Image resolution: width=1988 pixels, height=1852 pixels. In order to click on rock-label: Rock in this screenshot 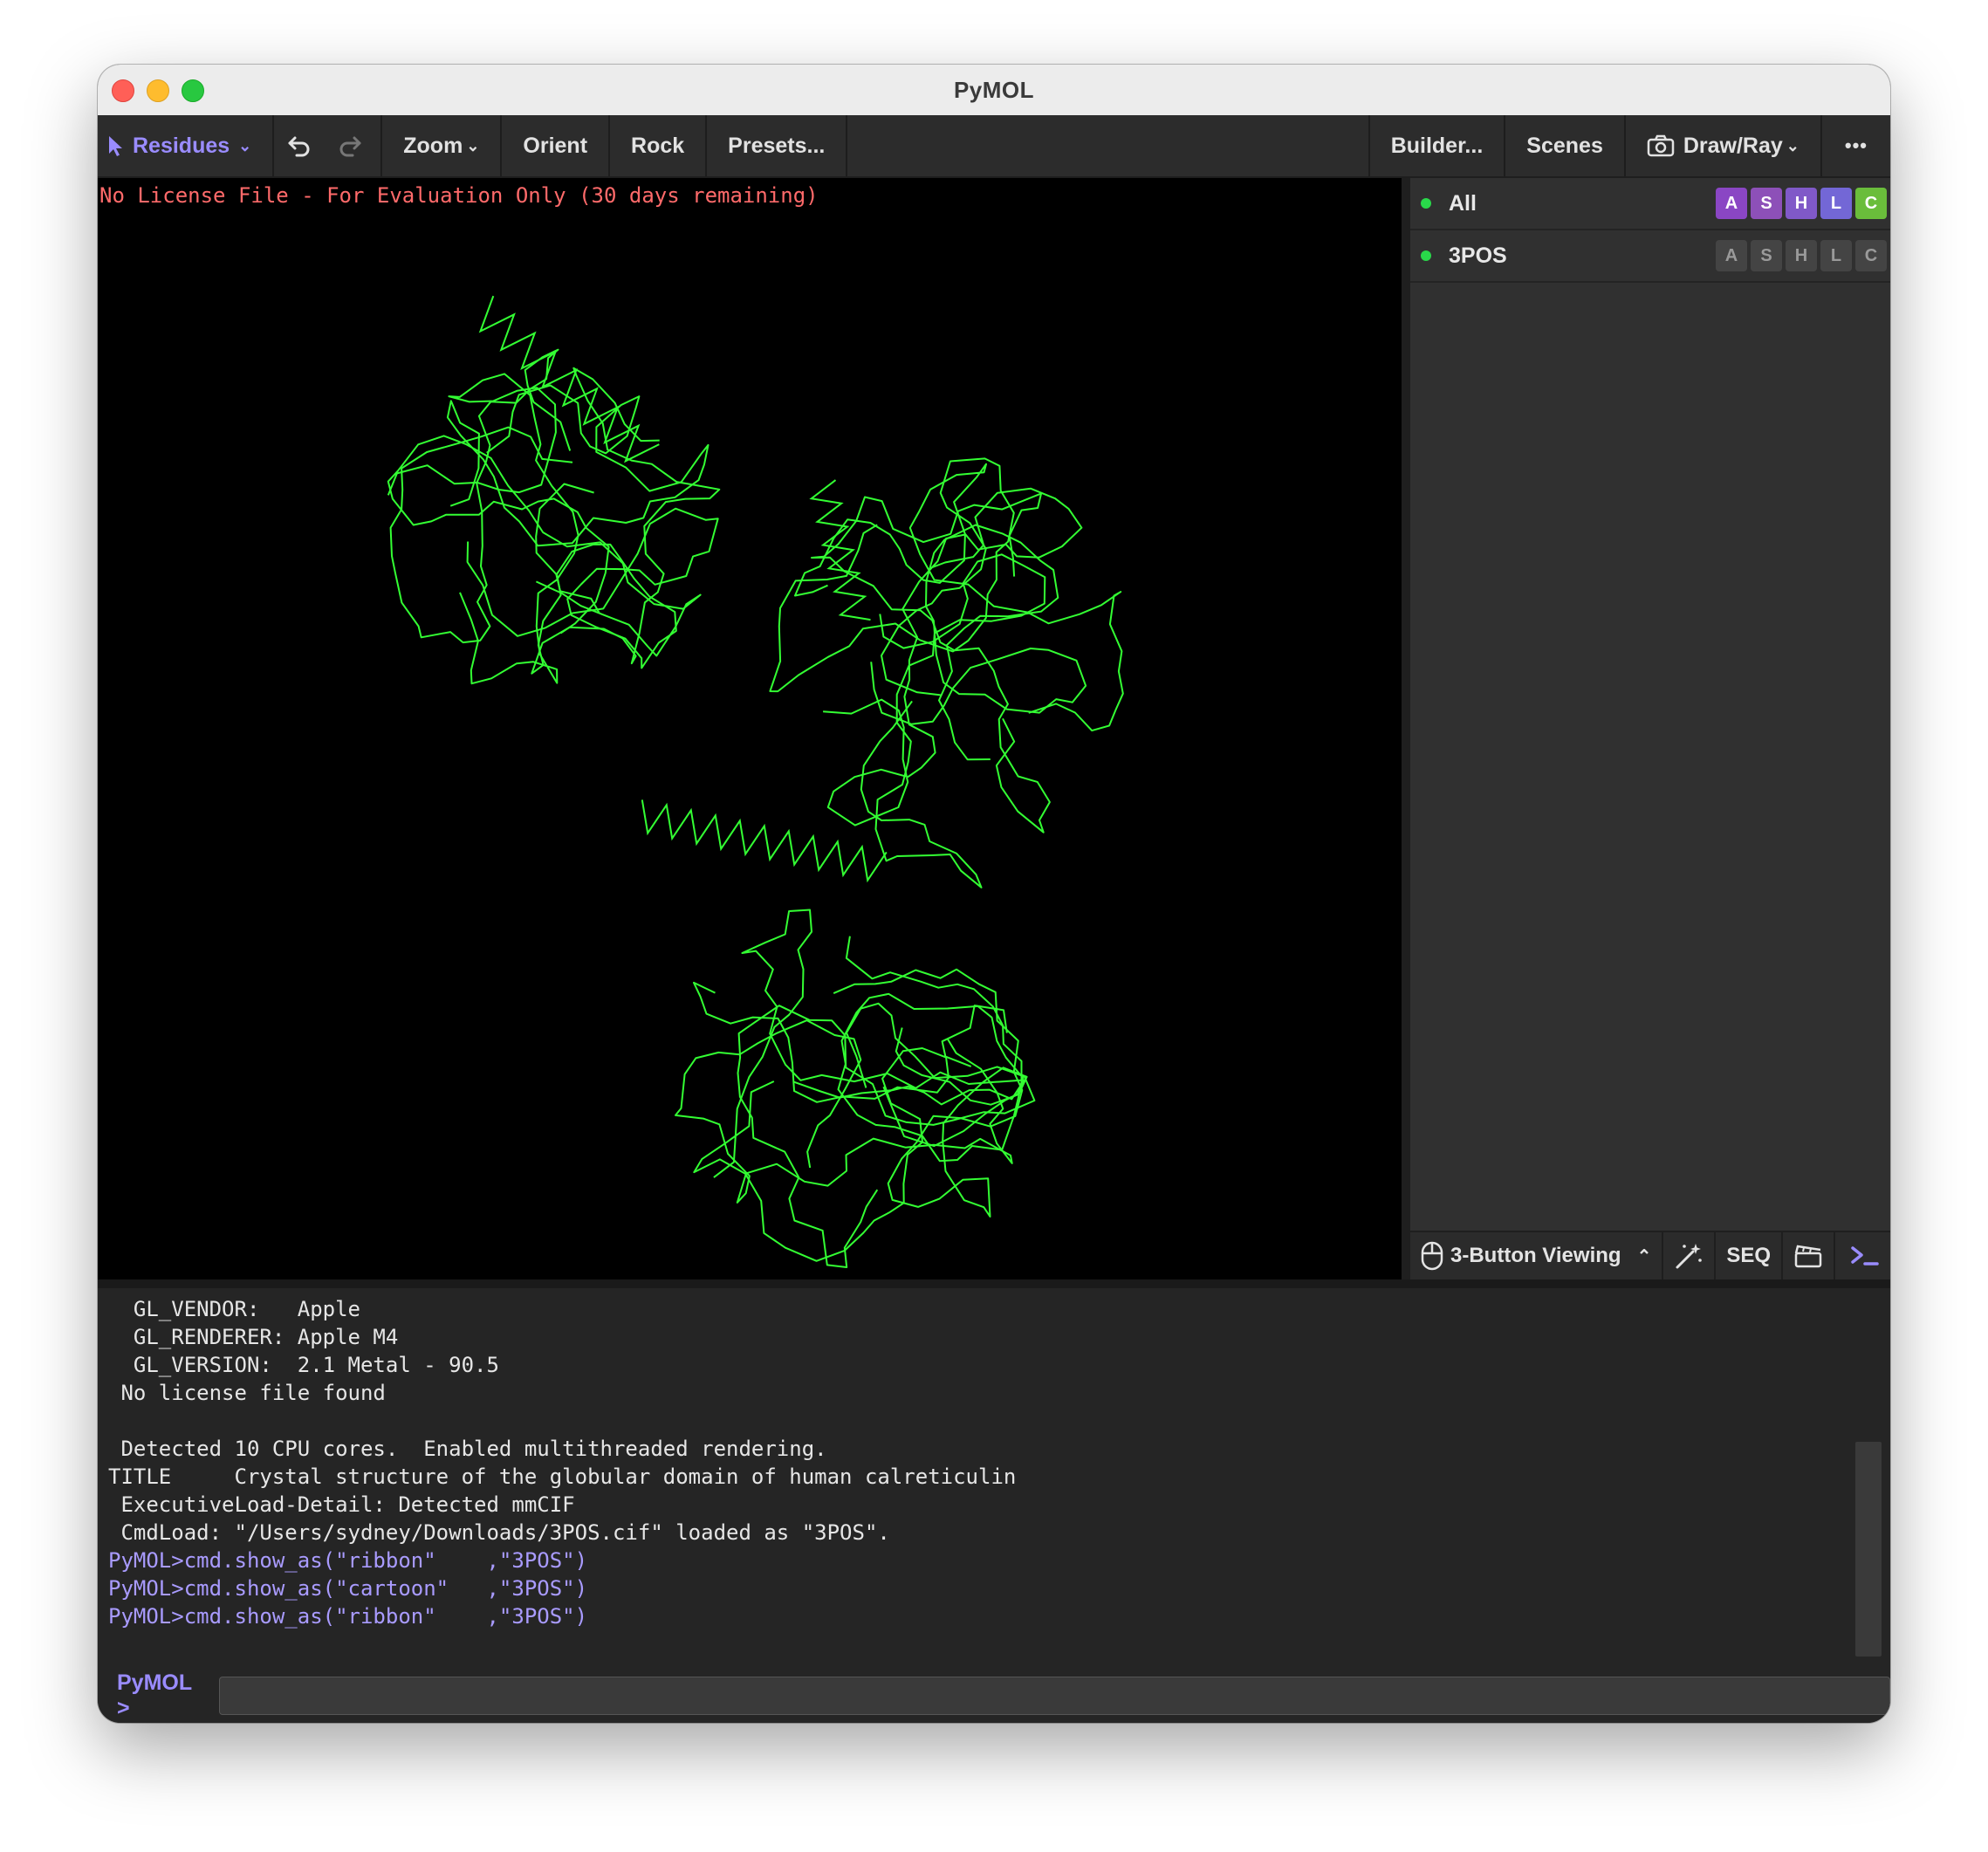, I will do `click(658, 145)`.